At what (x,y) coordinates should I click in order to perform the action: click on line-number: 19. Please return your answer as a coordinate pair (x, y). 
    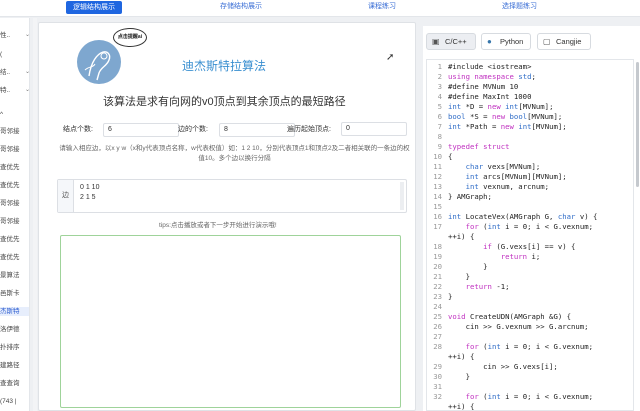
    Looking at the image, I should click on (437, 256).